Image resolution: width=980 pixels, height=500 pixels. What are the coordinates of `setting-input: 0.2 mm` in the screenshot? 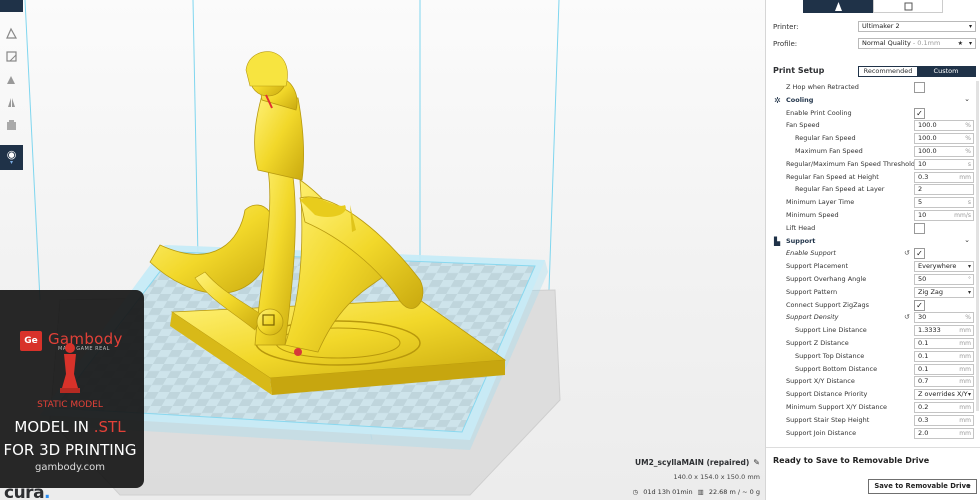 It's located at (944, 407).